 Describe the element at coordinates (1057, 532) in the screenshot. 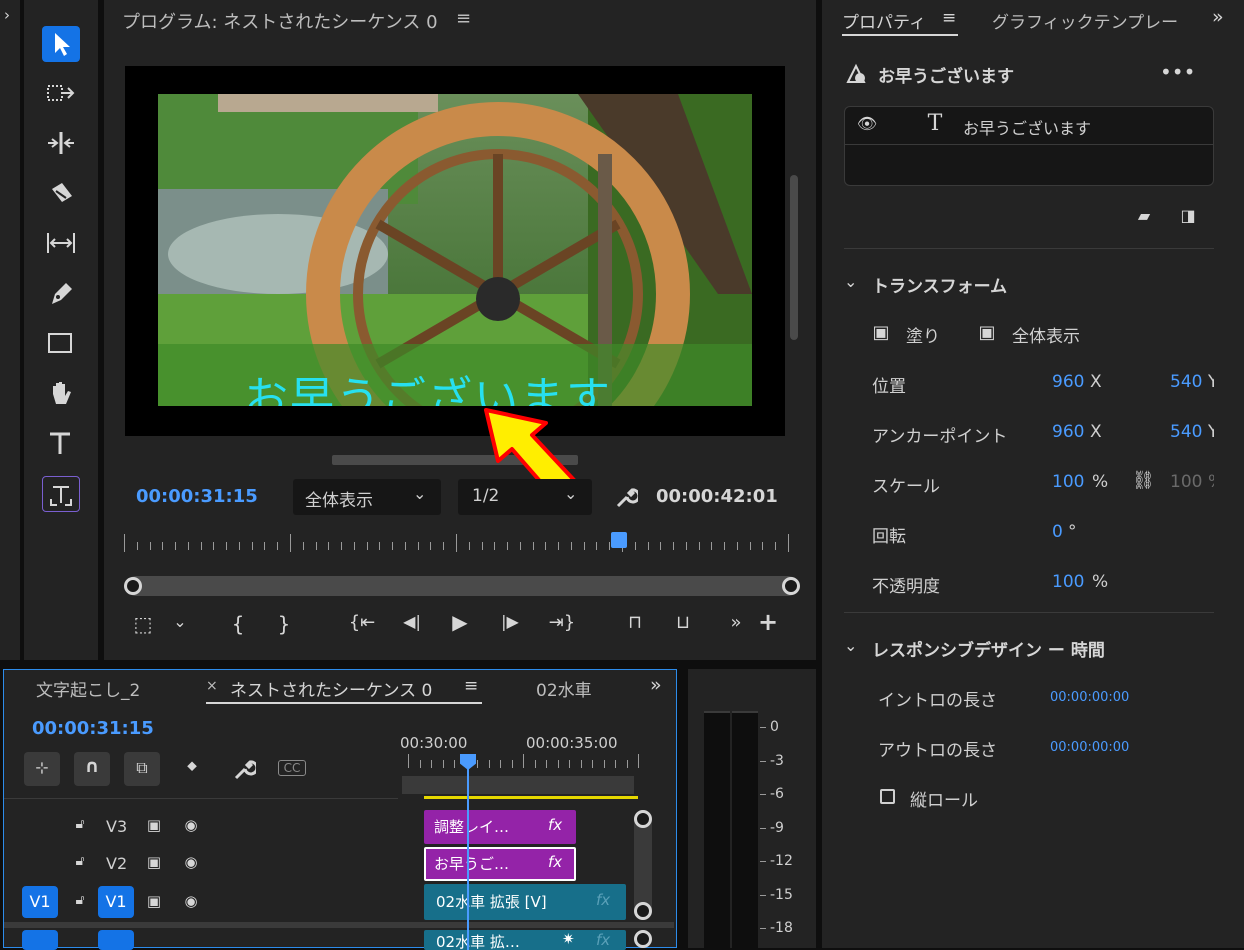

I see `rotation-value: 0` at that location.